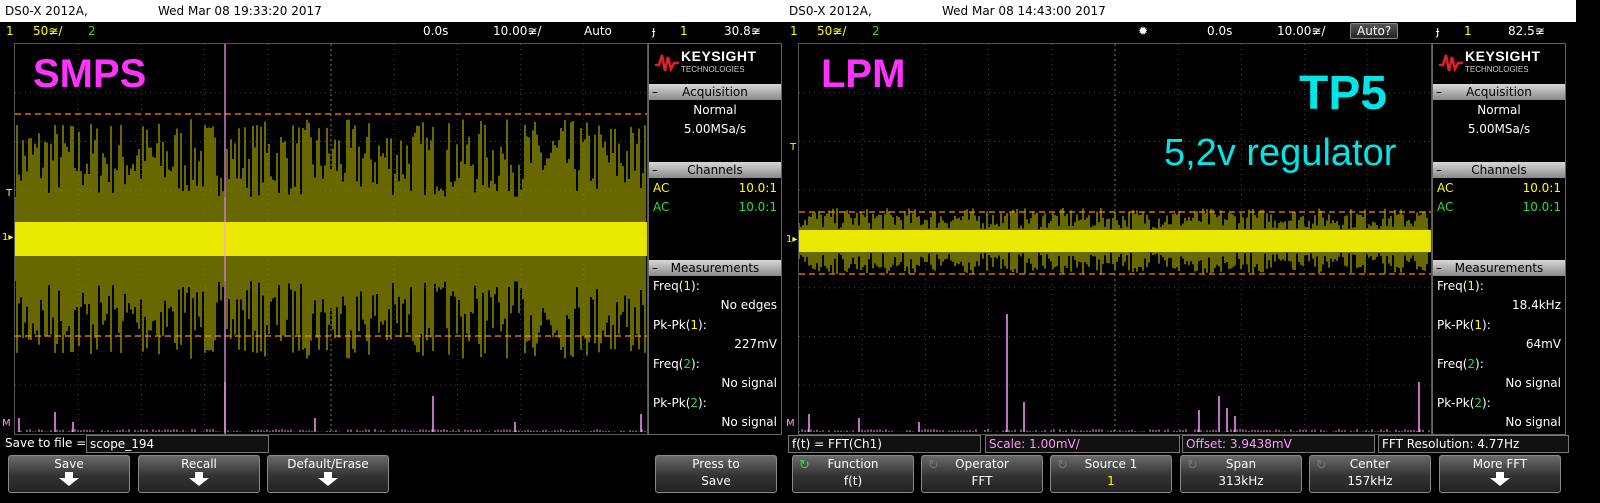 This screenshot has height=503, width=1600. What do you see at coordinates (1473, 444) in the screenshot?
I see `fft-resolution-field: FFT Resolution: 4.77Hz` at bounding box center [1473, 444].